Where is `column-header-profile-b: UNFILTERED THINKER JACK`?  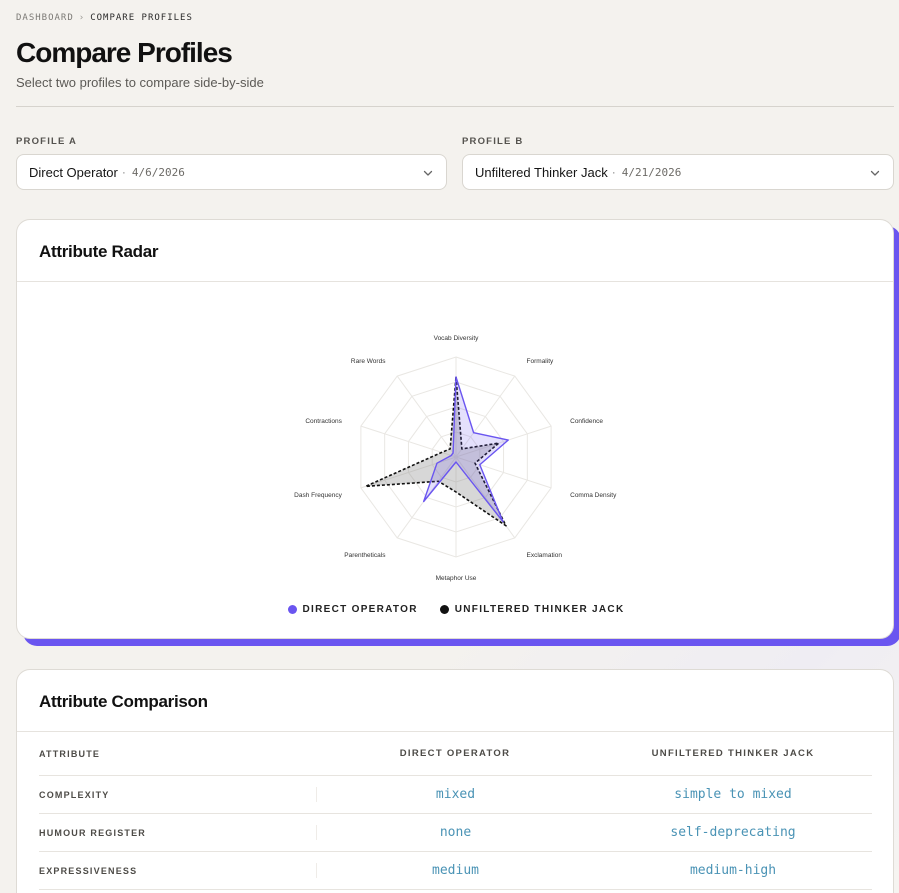
column-header-profile-b: UNFILTERED THINKER JACK is located at coordinates (733, 753).